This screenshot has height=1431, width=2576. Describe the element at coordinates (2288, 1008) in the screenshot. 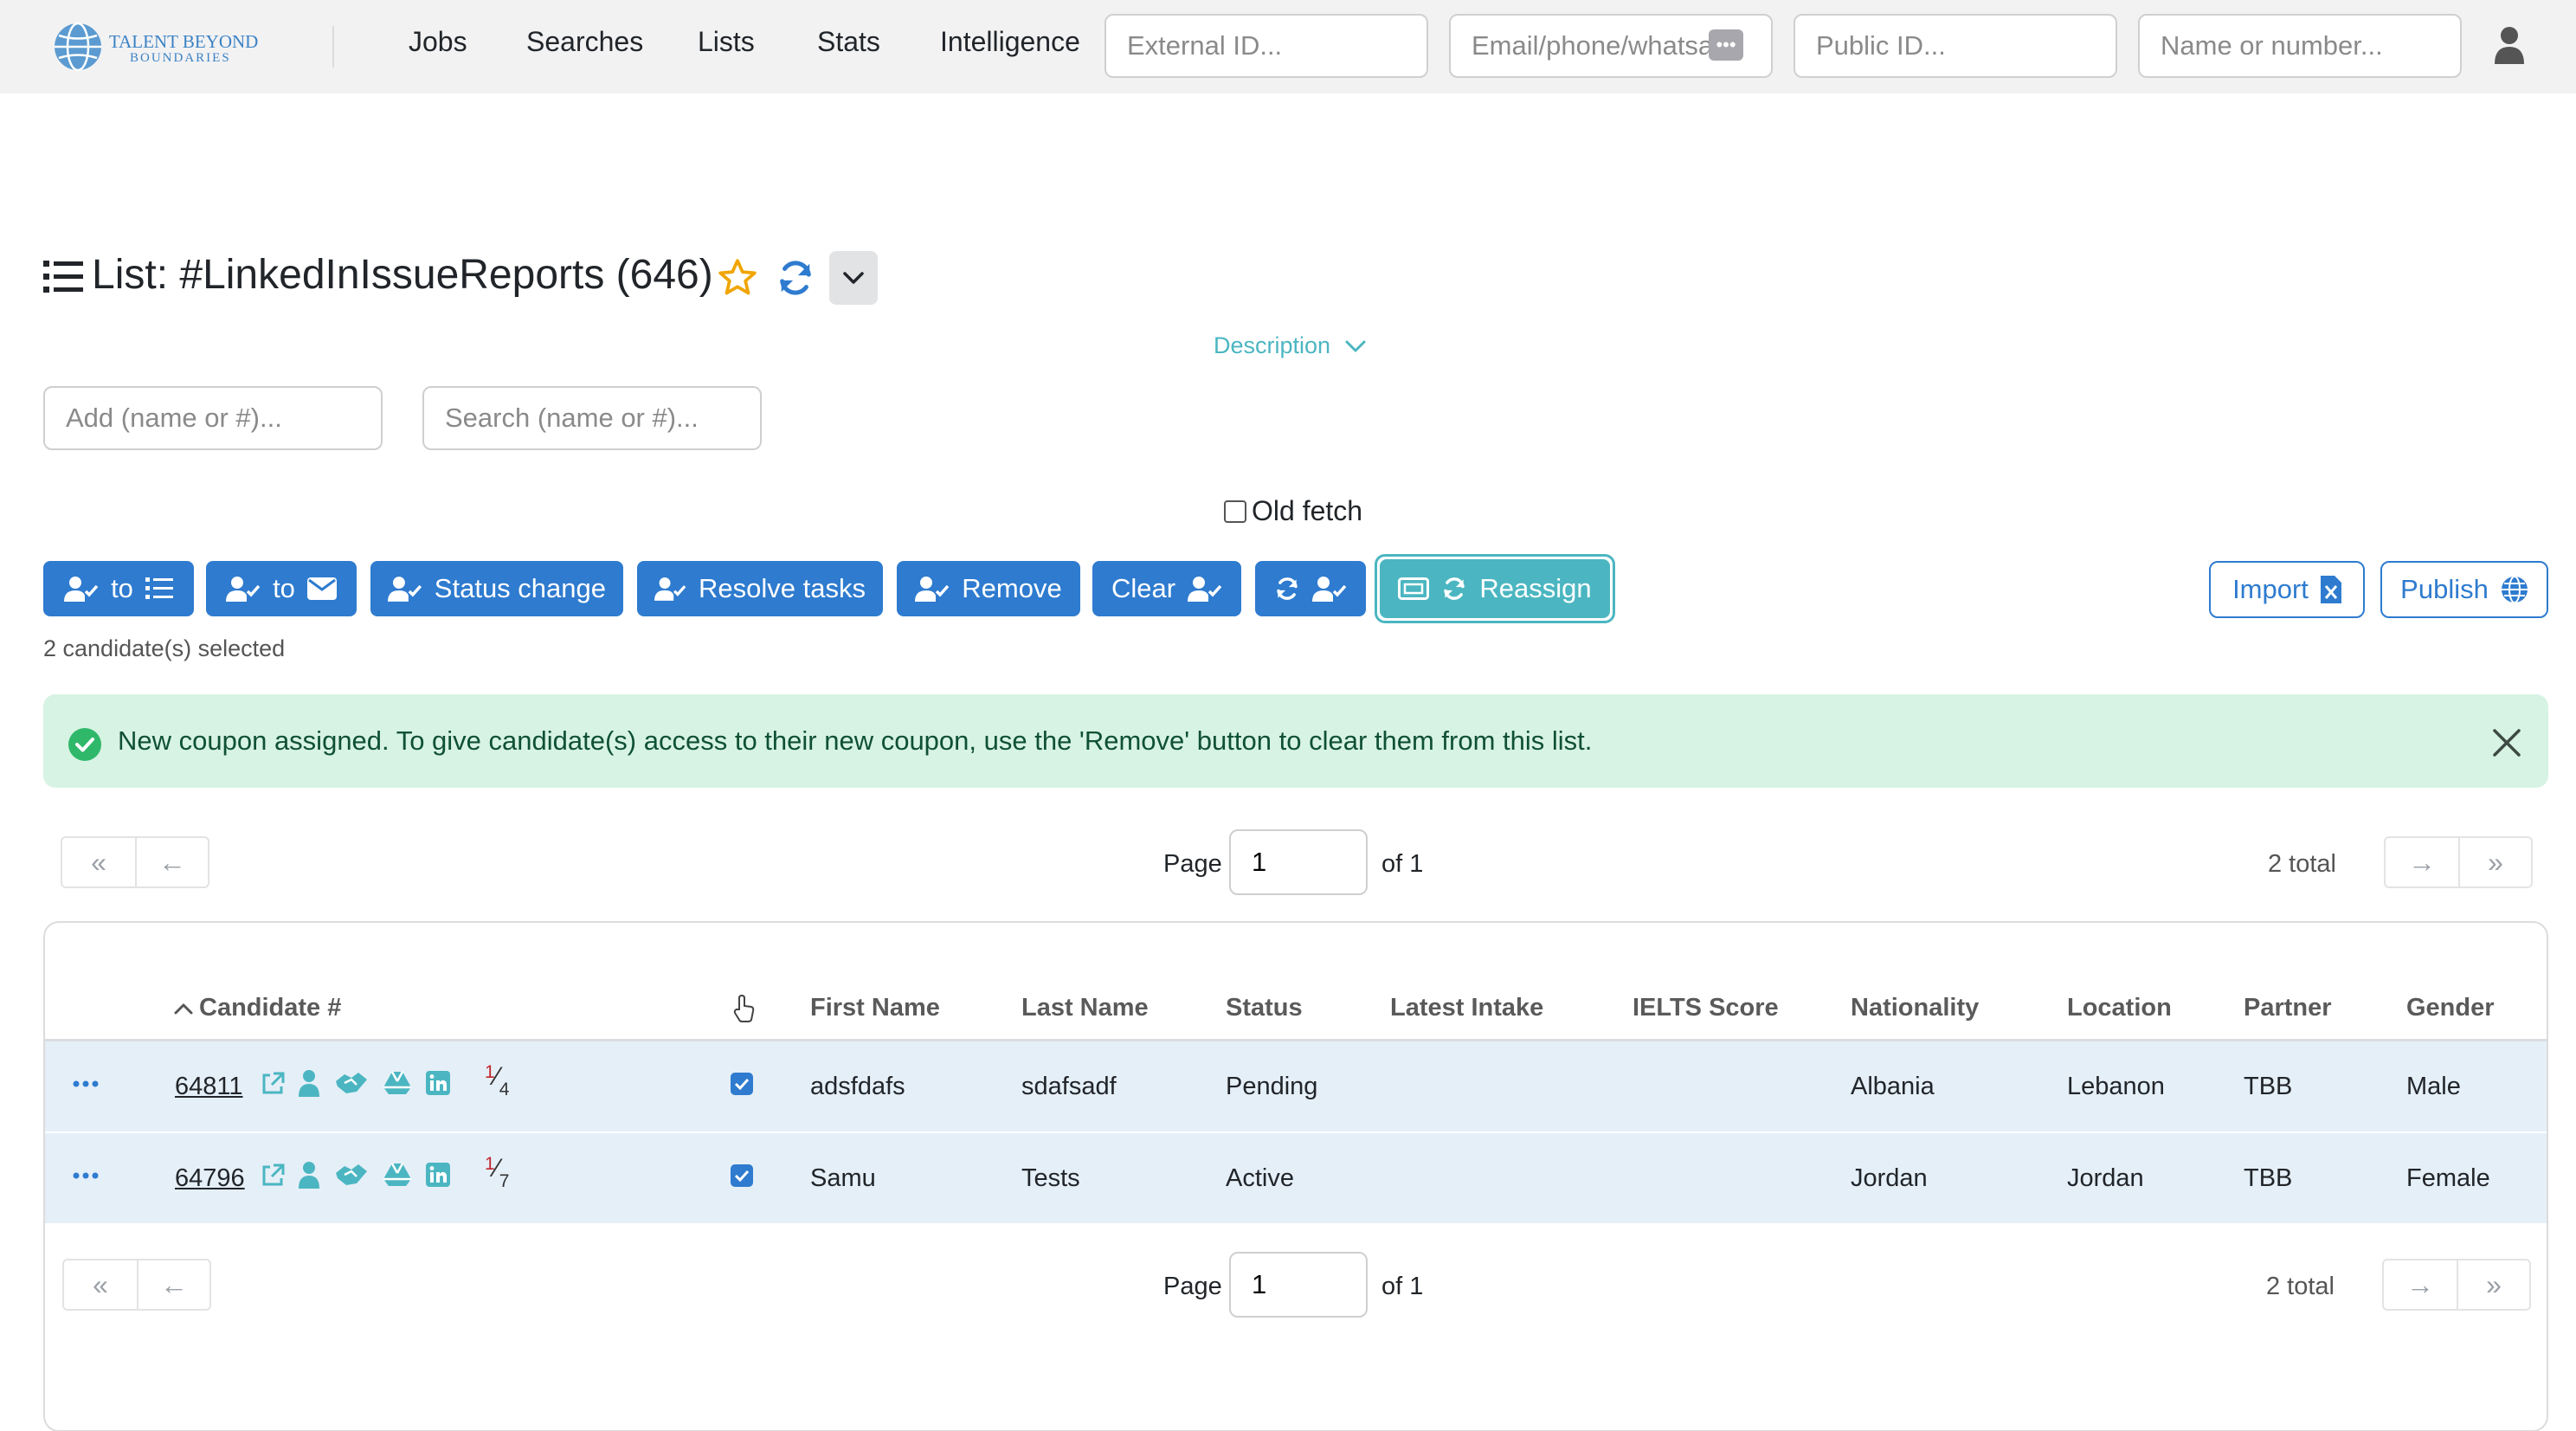

I see `header-partner: Partner` at that location.